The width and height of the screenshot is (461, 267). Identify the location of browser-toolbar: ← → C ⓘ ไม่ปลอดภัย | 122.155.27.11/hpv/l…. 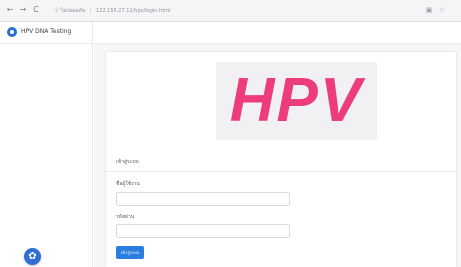
(230, 11).